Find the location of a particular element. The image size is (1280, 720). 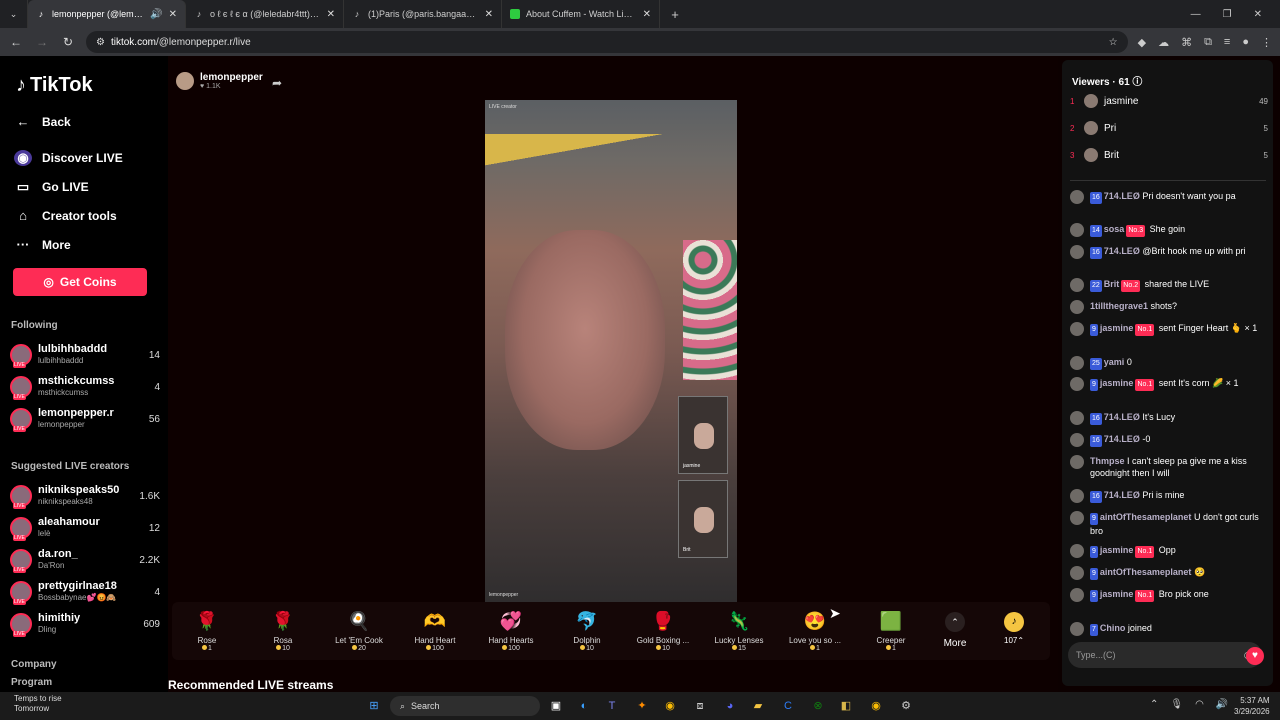

discord-icon: ◕ is located at coordinates (730, 706).